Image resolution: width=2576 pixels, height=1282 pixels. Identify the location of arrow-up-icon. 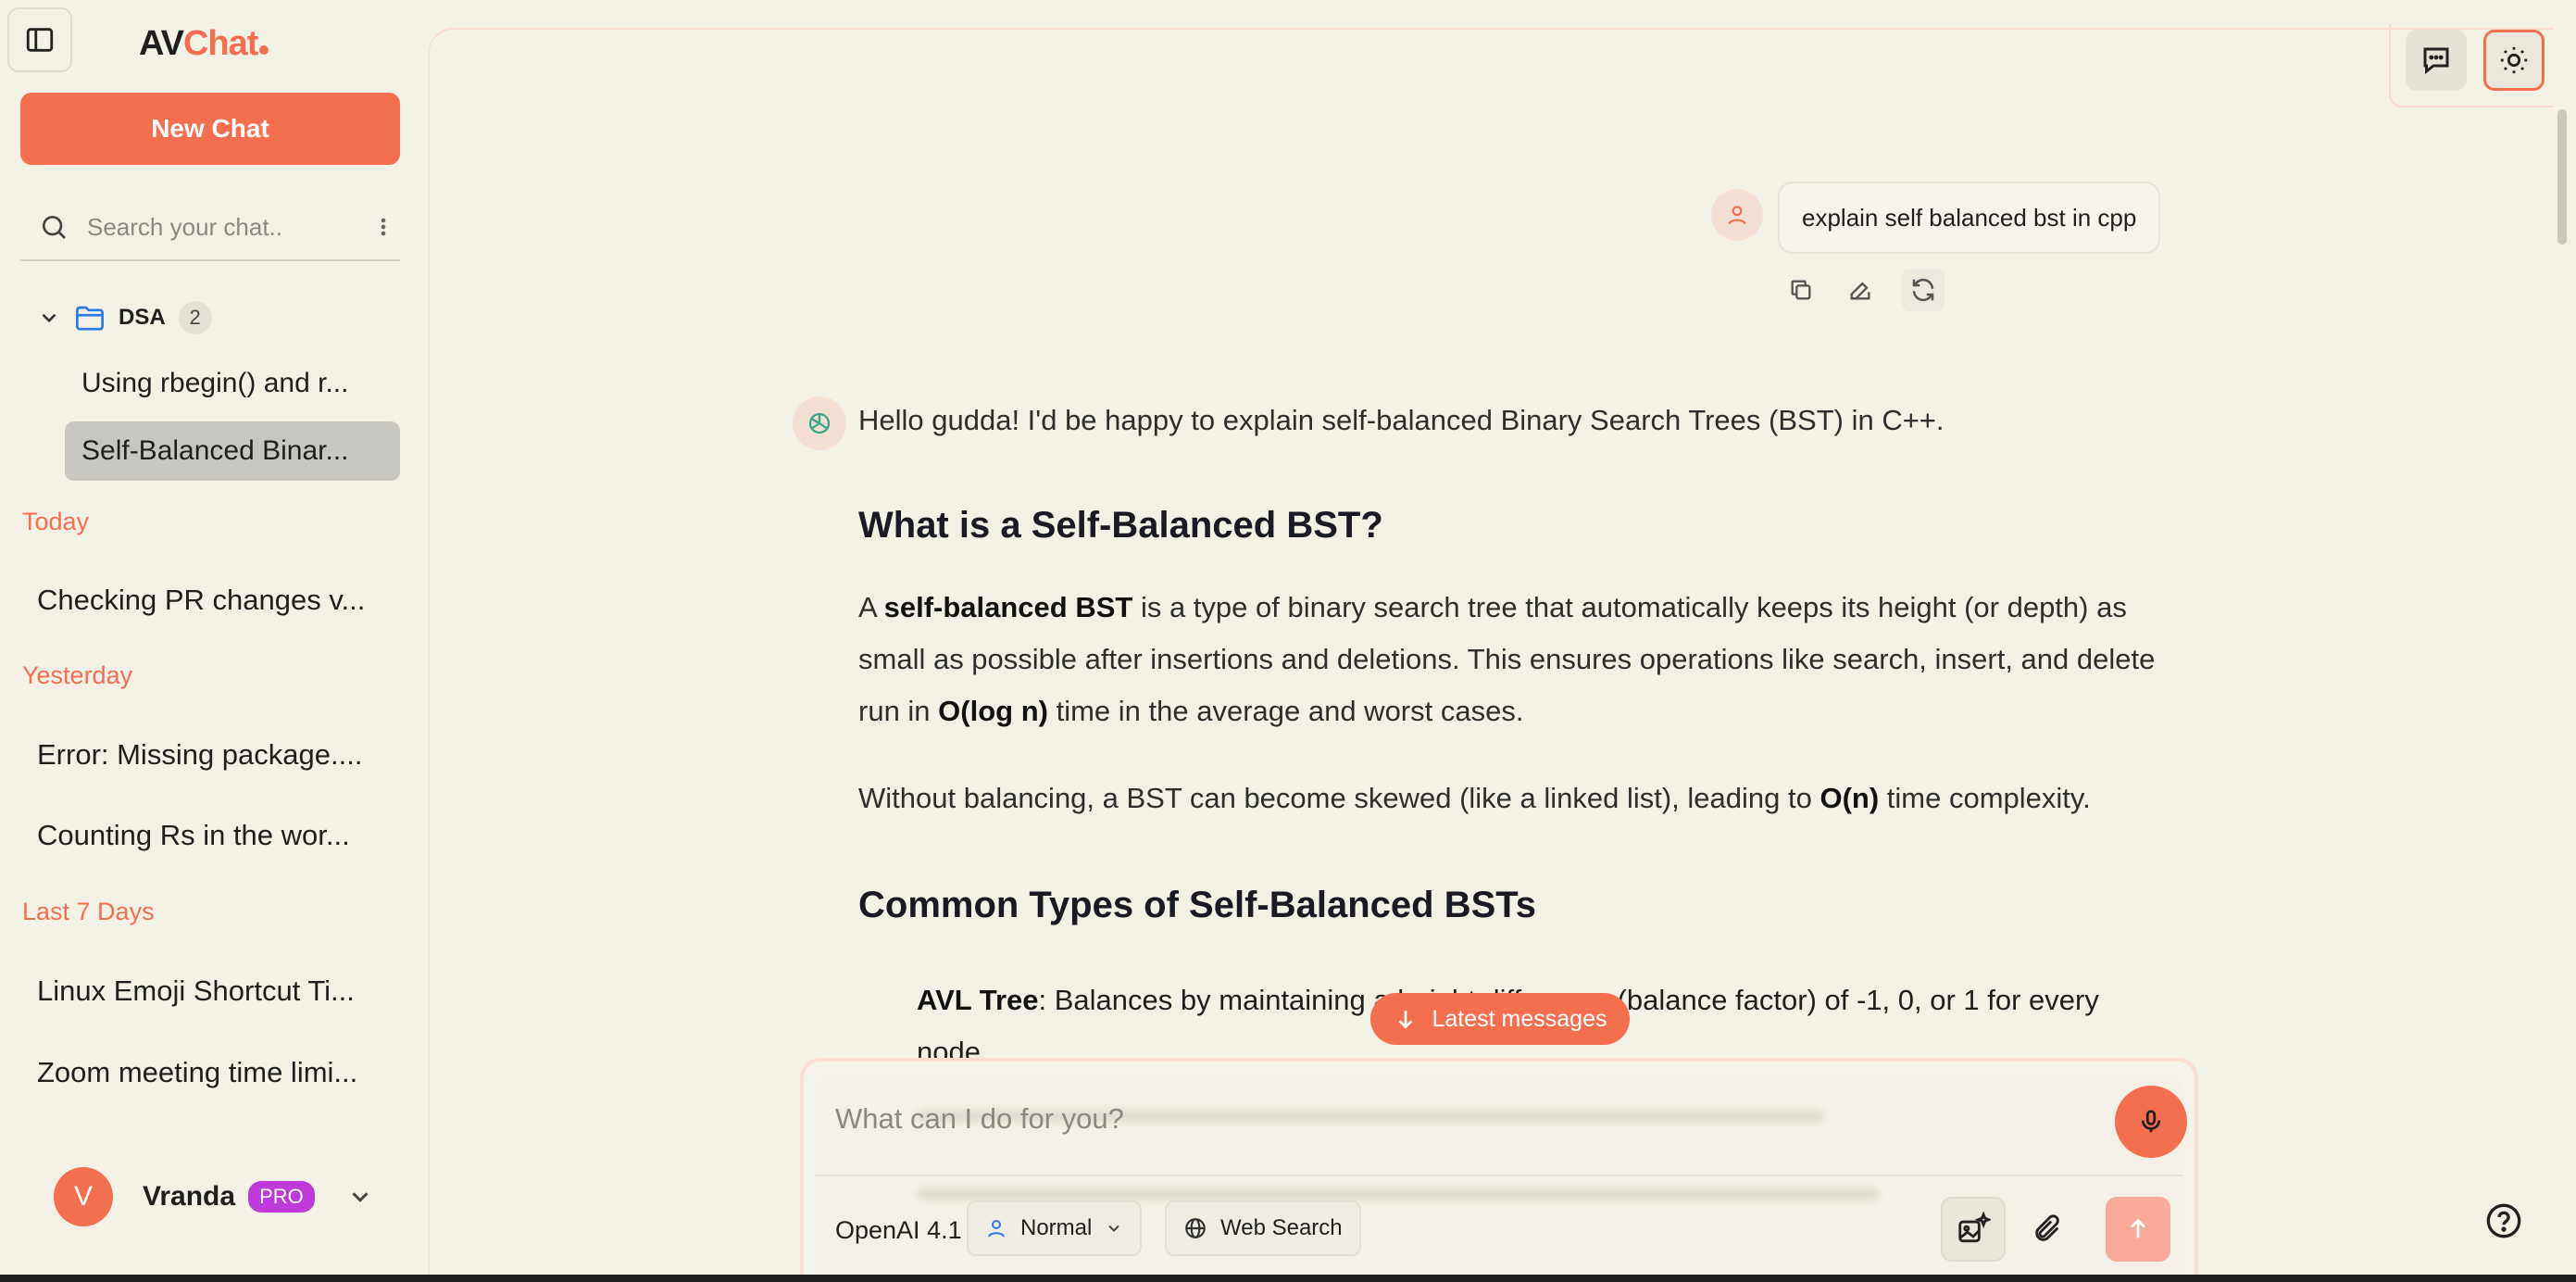
(2138, 1228).